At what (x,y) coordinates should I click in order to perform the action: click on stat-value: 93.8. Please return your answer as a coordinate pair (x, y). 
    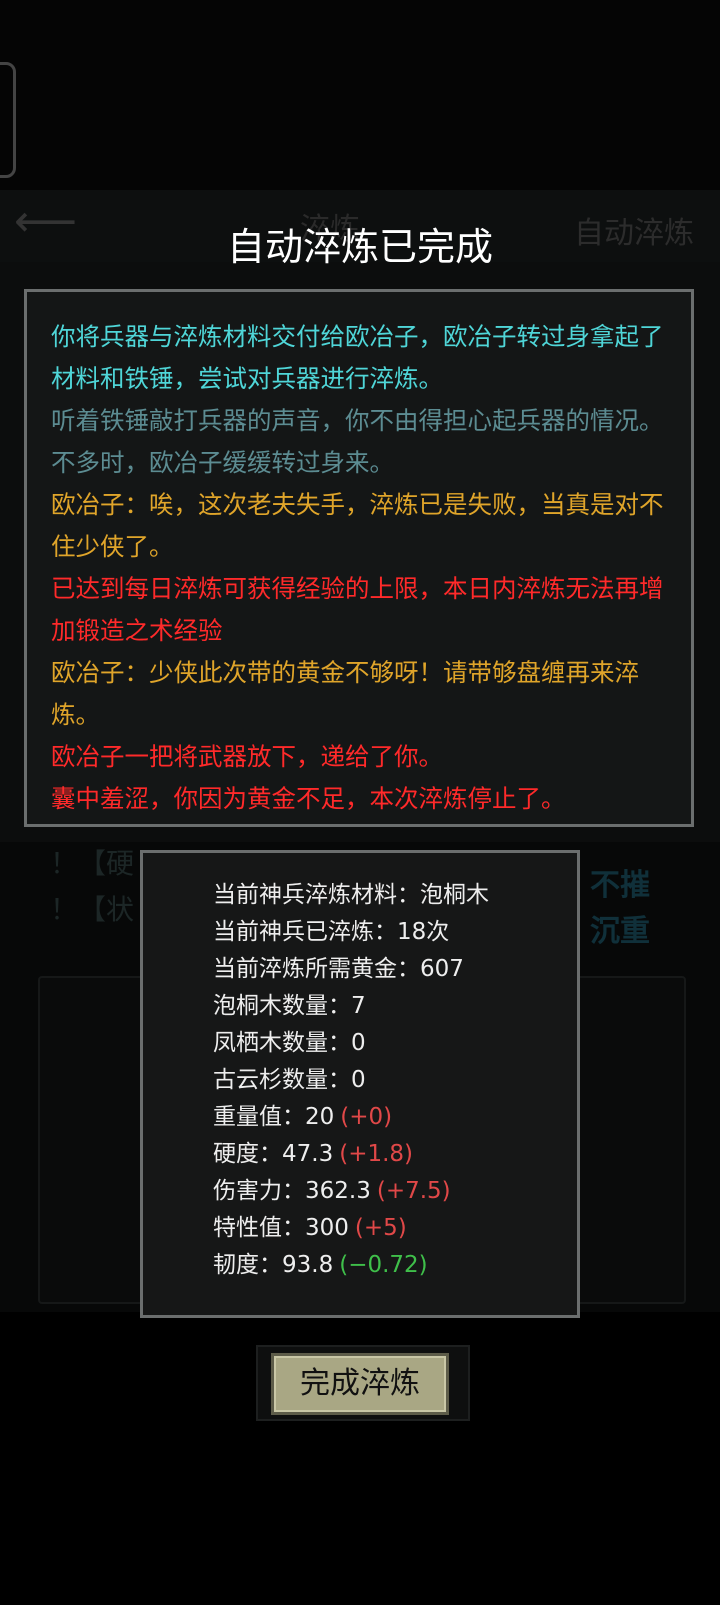
    Looking at the image, I should click on (308, 1265).